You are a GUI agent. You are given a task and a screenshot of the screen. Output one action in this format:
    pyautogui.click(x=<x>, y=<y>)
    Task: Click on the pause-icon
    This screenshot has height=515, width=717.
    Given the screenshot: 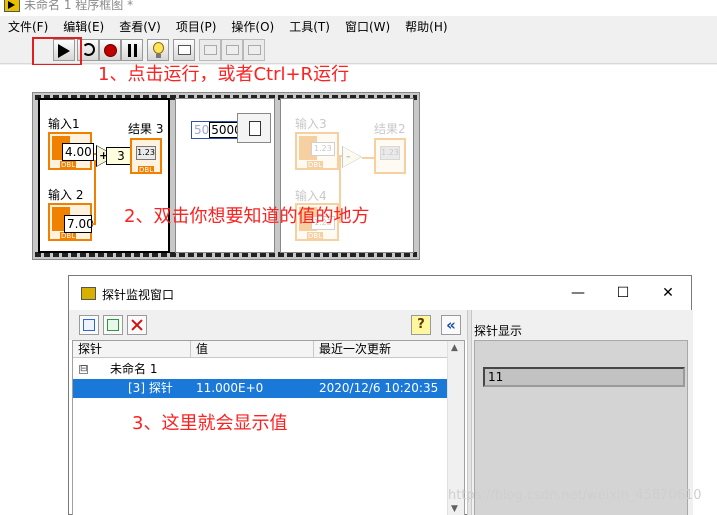 What is the action you would take?
    pyautogui.click(x=132, y=50)
    